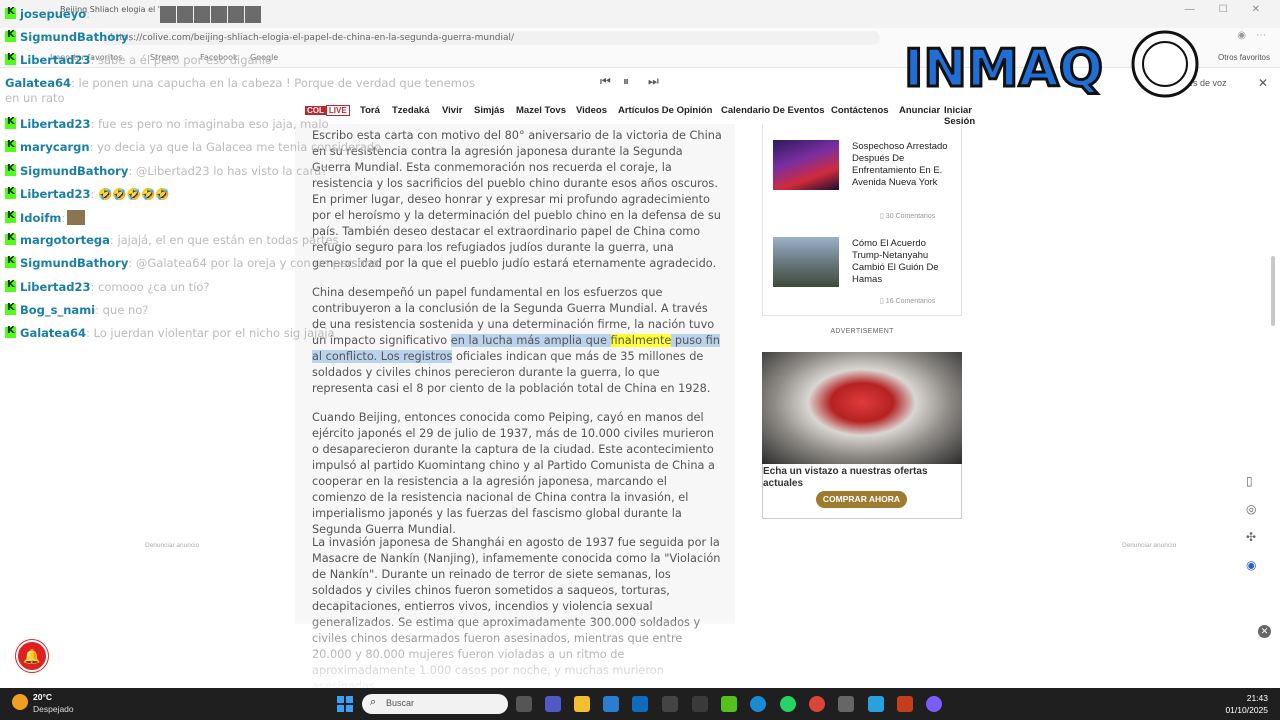 The width and height of the screenshot is (1280, 720). What do you see at coordinates (862, 408) in the screenshot?
I see `ad-image` at bounding box center [862, 408].